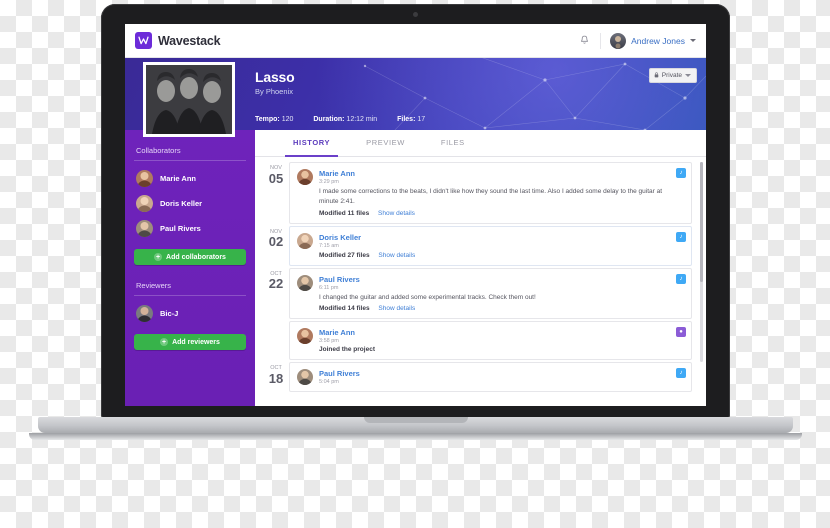 The width and height of the screenshot is (830, 528). I want to click on privacy-dropdown: Private, so click(672, 75).